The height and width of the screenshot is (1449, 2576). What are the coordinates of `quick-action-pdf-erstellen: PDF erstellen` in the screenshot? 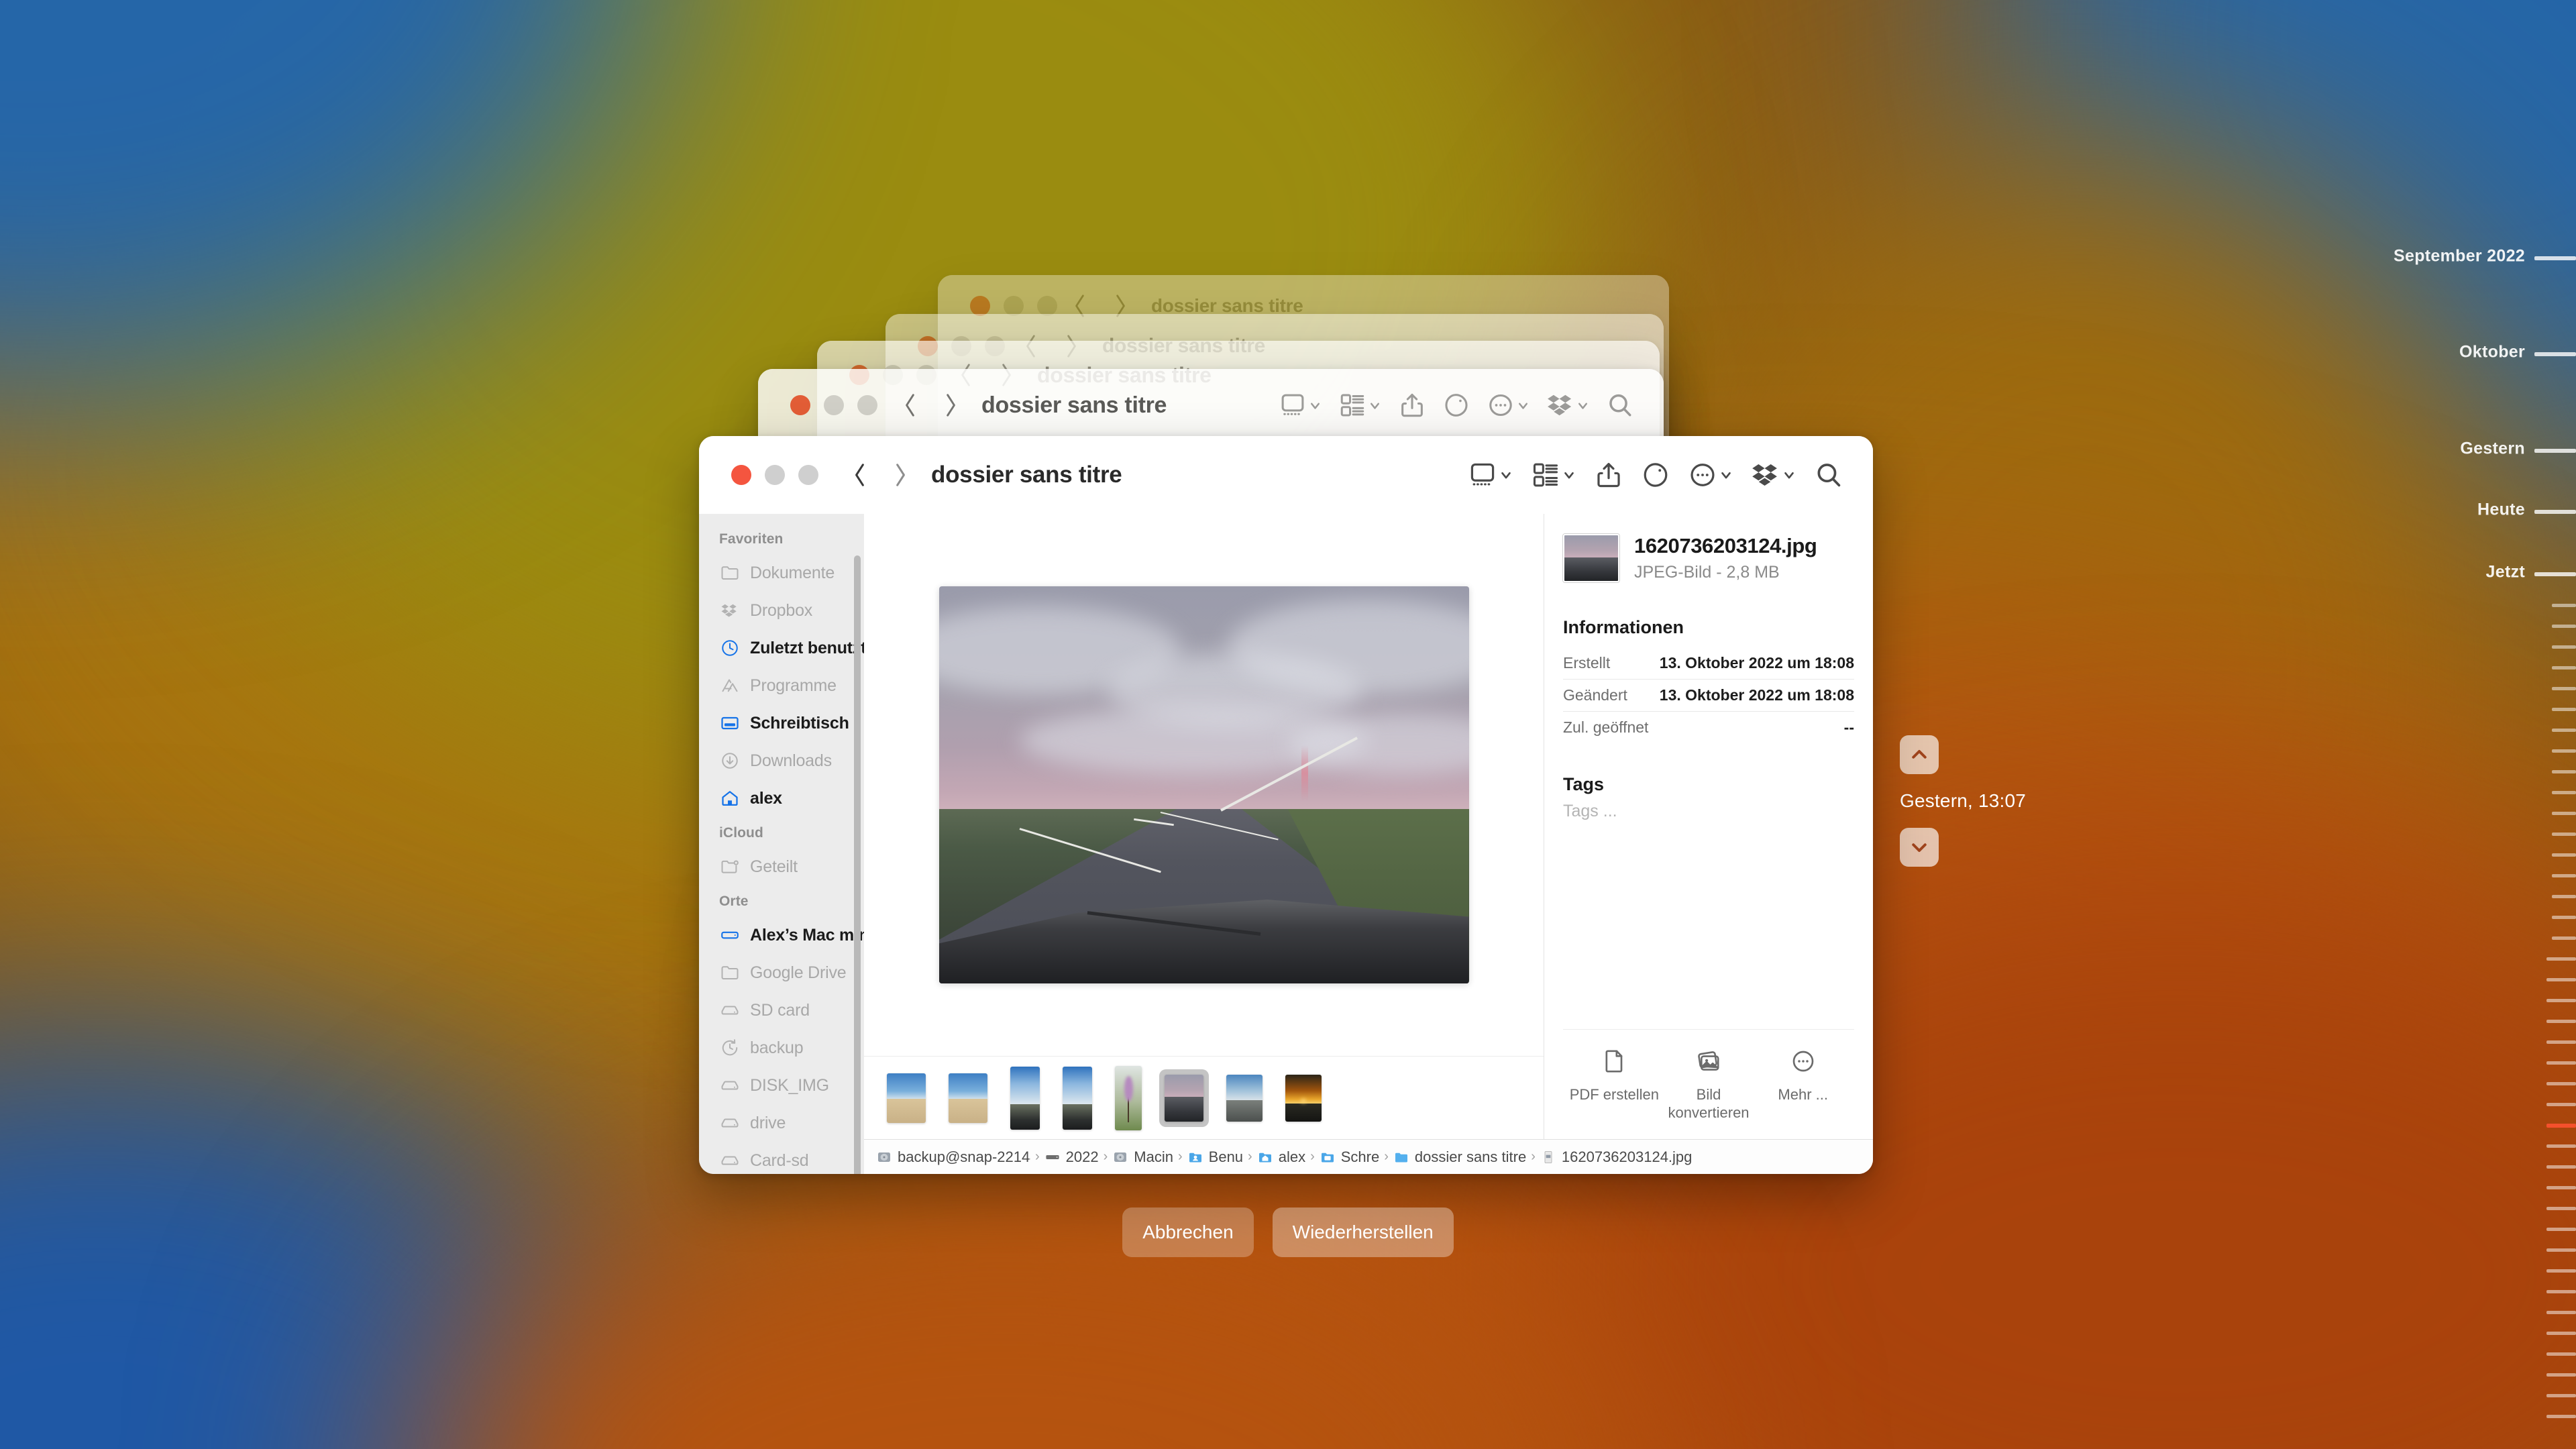 It's located at (1614, 1083).